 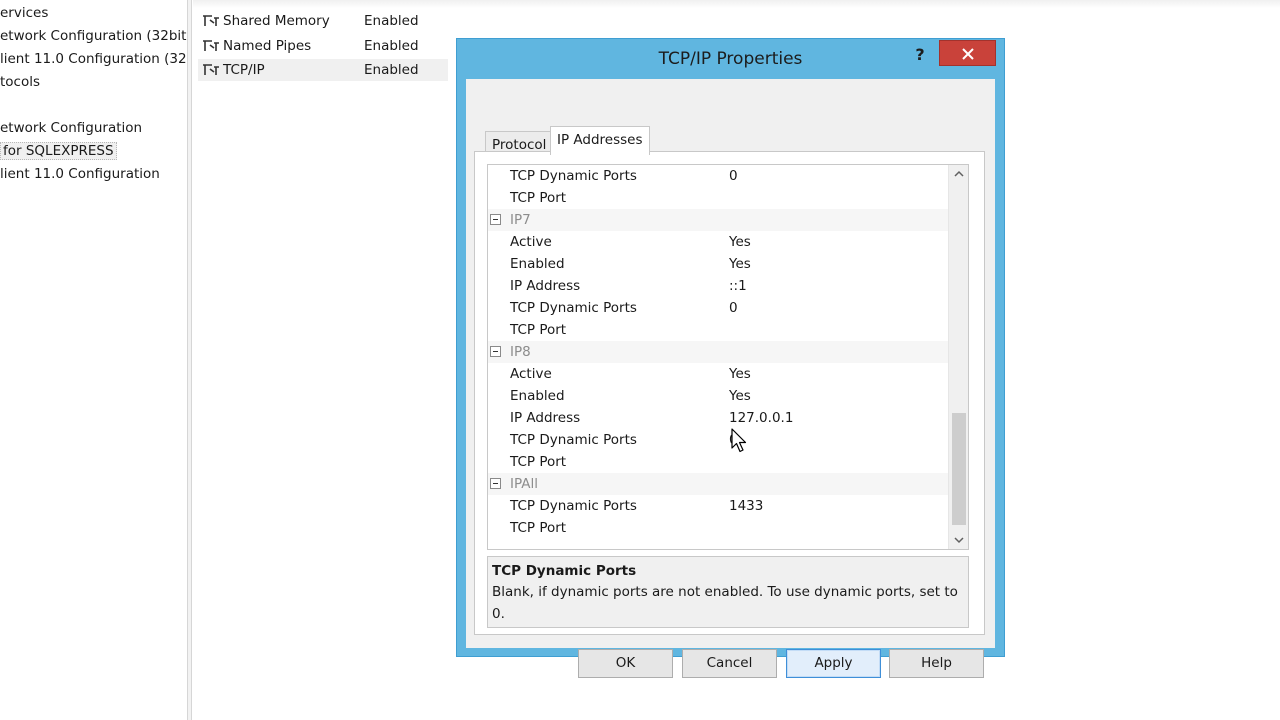 I want to click on tree-item-client-config: lient 11.0 Configuration, so click(x=80, y=174).